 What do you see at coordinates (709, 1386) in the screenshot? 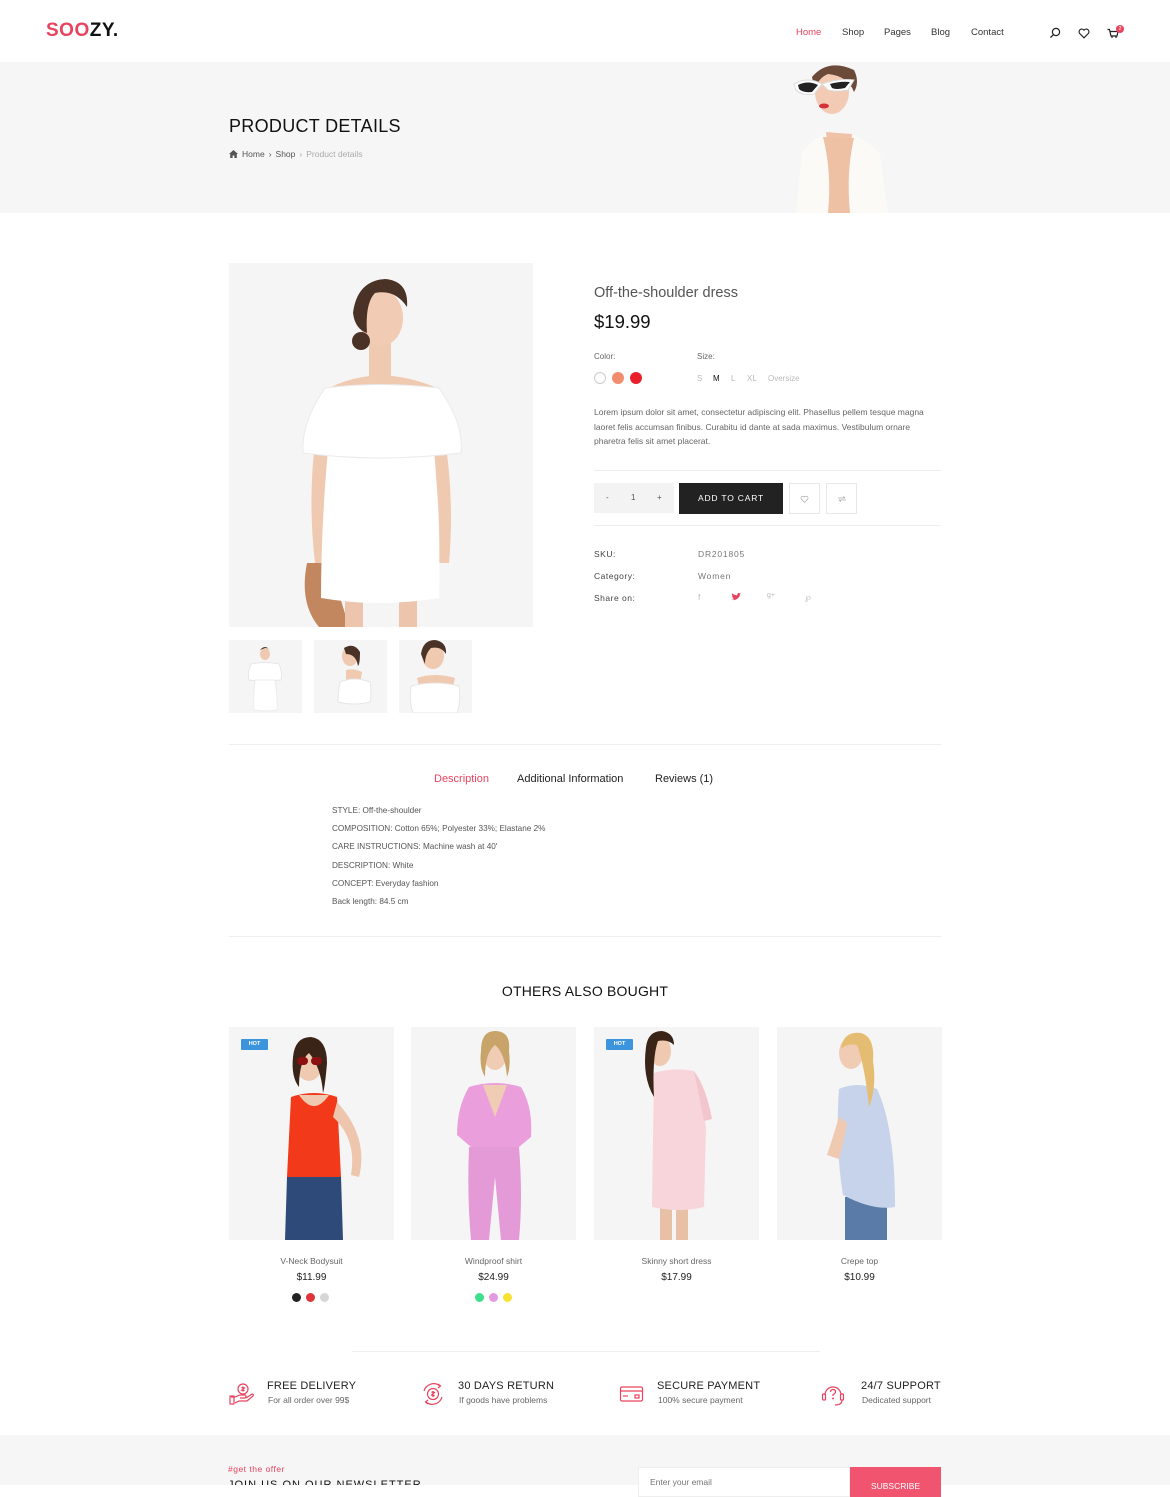
I see `feature-title: SECURE PAYMENT` at bounding box center [709, 1386].